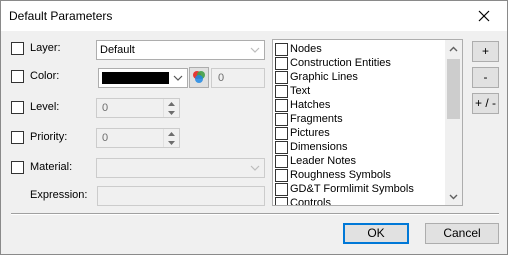 This screenshot has width=508, height=255. I want to click on close-icon, so click(484, 16).